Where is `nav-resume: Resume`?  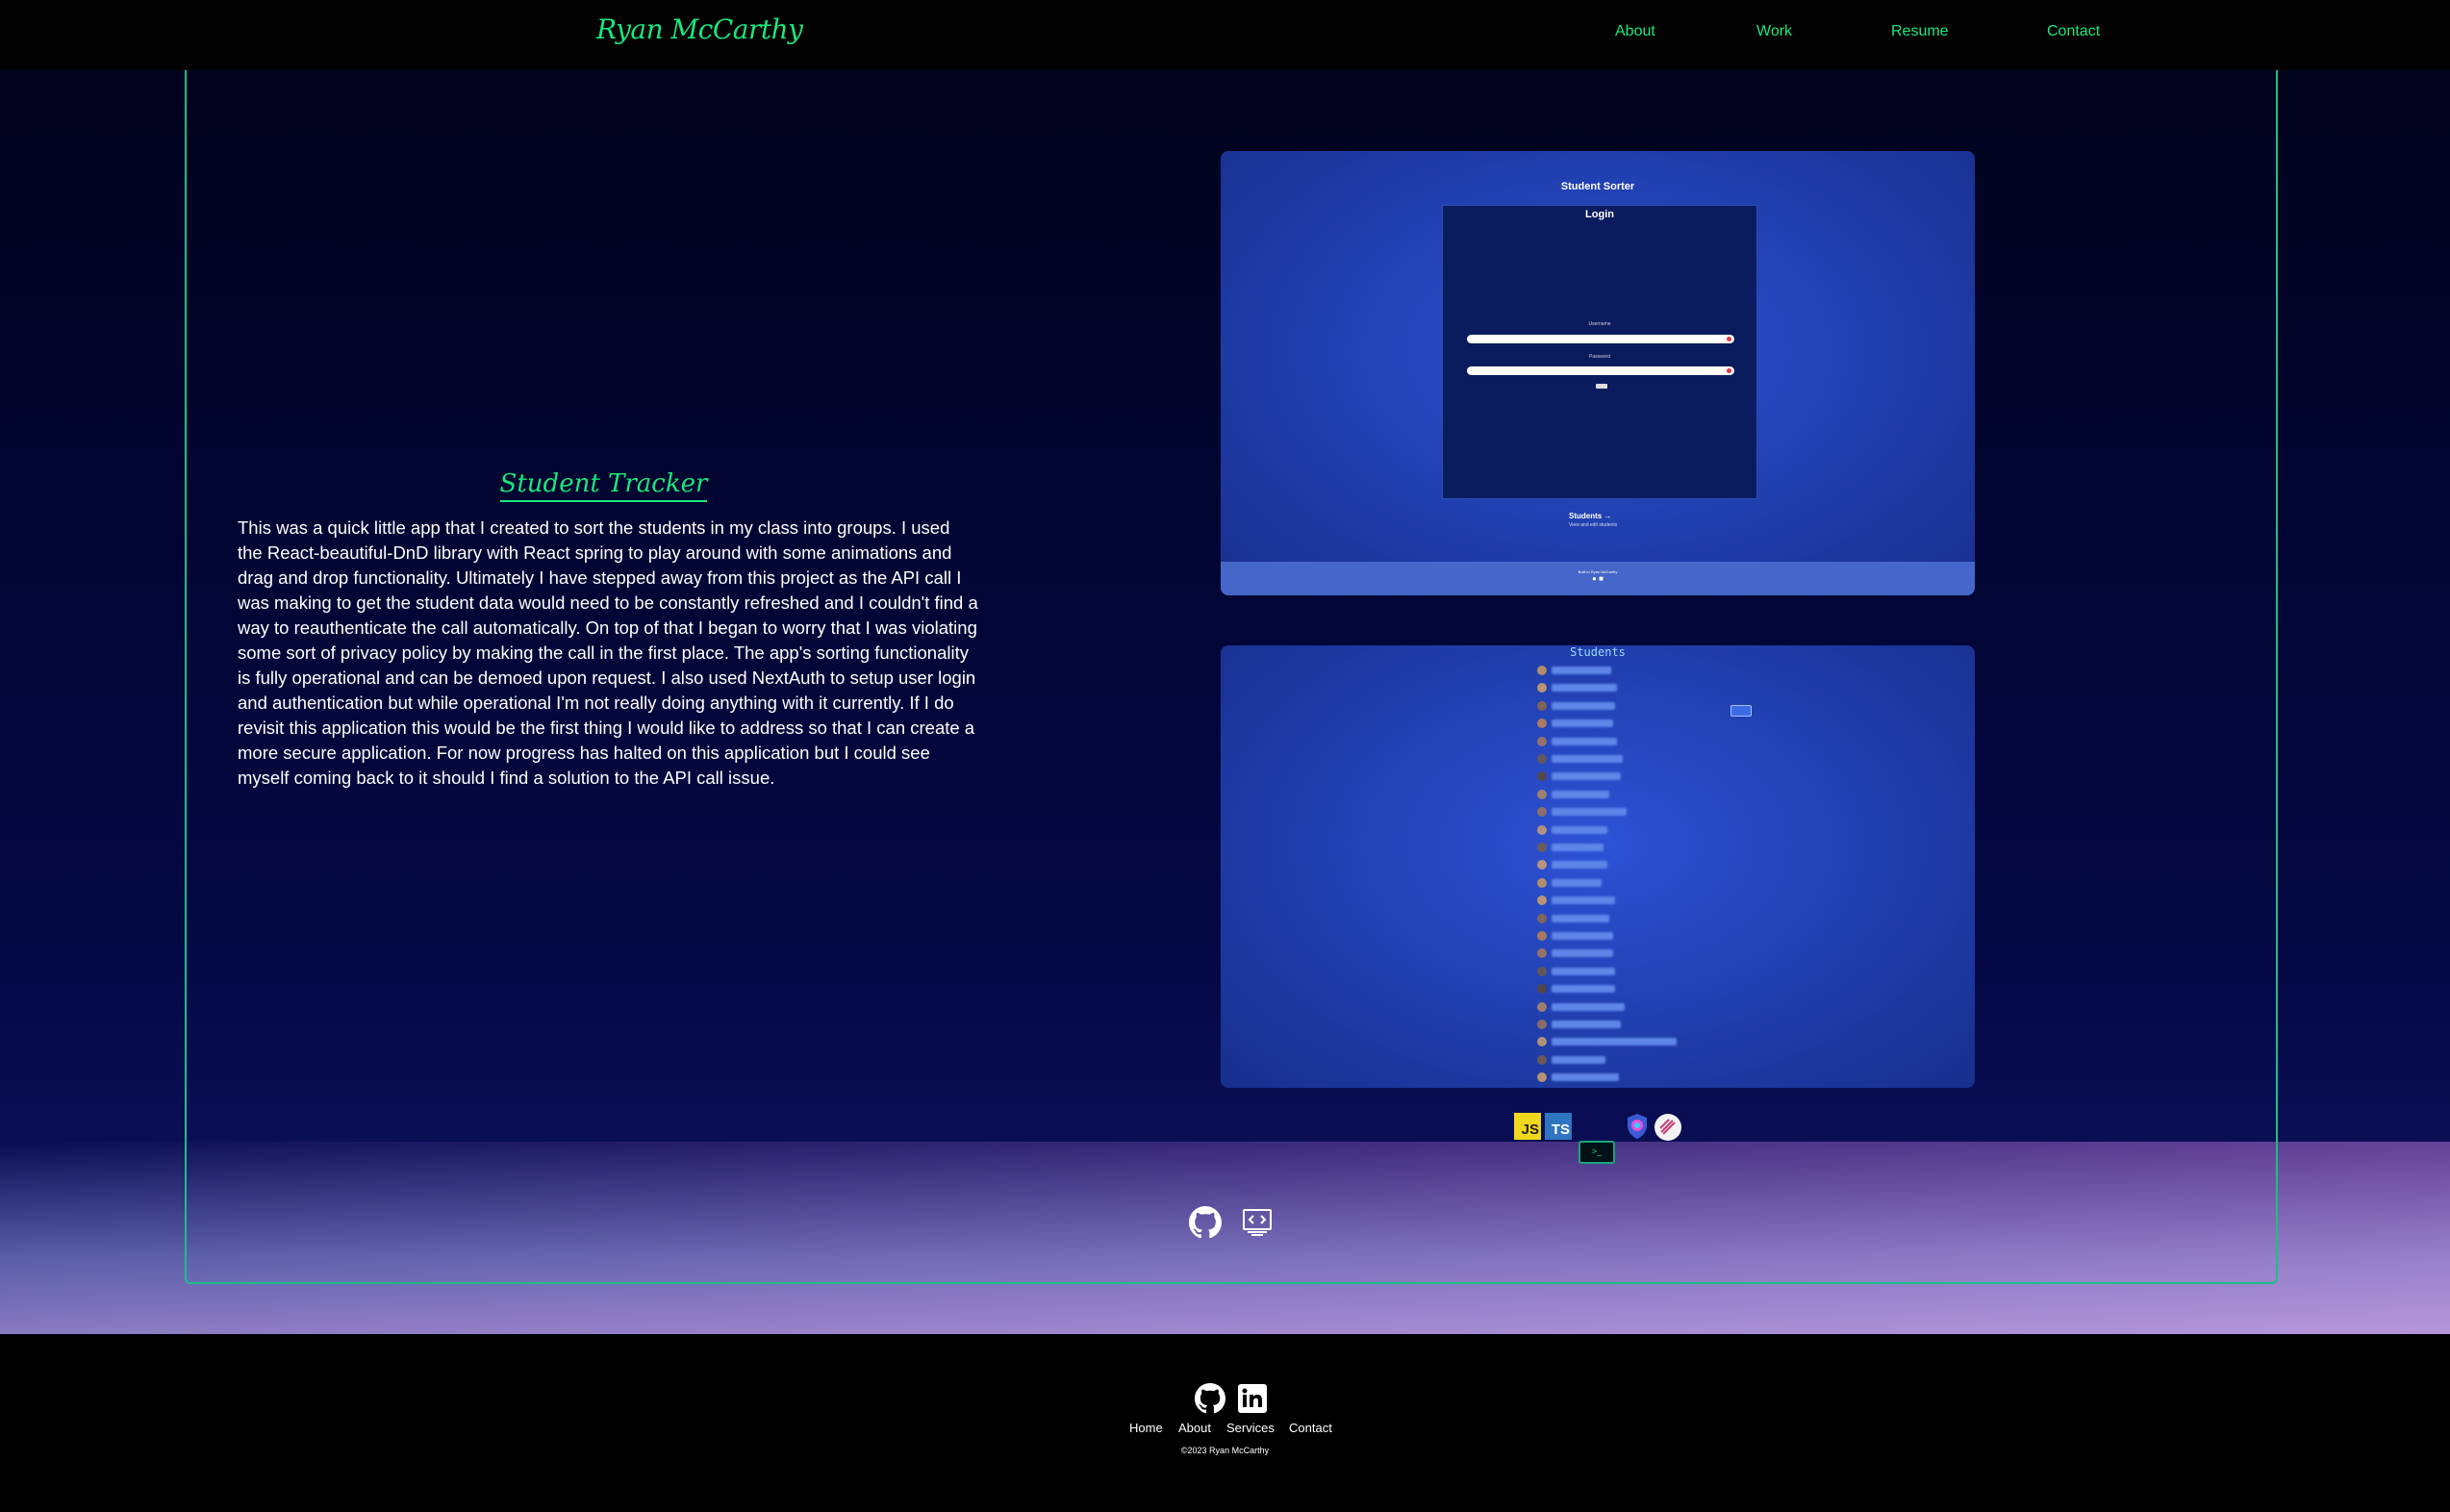 nav-resume: Resume is located at coordinates (1920, 31).